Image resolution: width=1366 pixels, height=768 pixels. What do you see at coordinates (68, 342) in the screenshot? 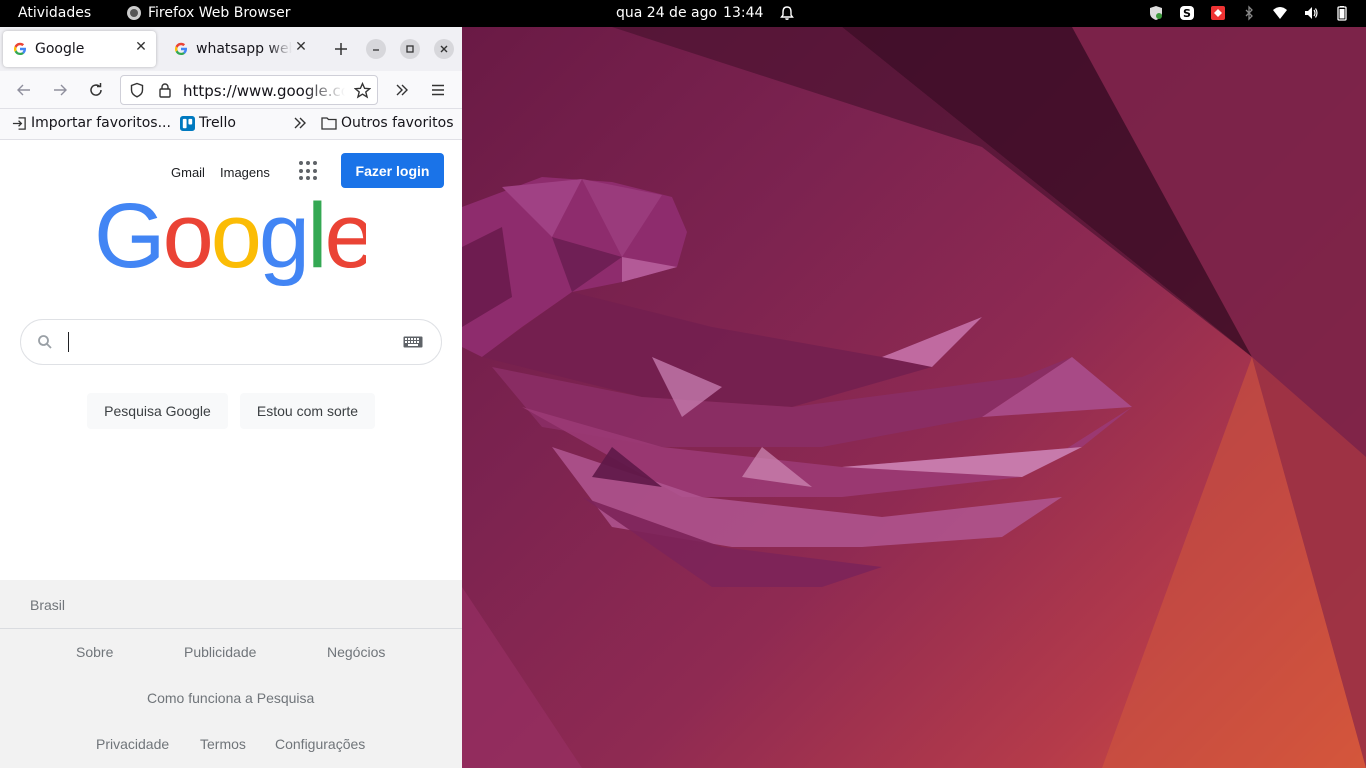
I see `text-cursor` at bounding box center [68, 342].